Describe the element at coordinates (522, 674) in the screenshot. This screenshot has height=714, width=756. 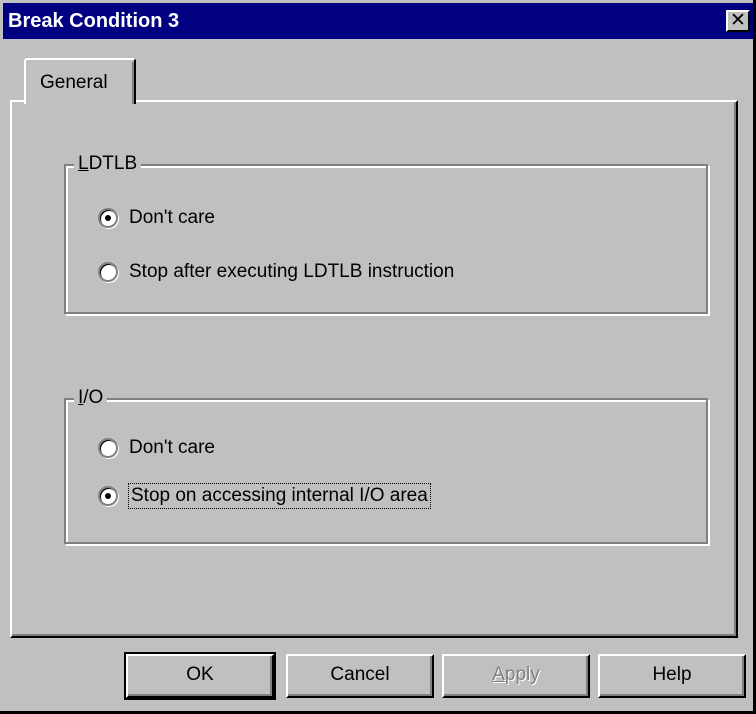
I see `apply-label-rest: pply` at that location.